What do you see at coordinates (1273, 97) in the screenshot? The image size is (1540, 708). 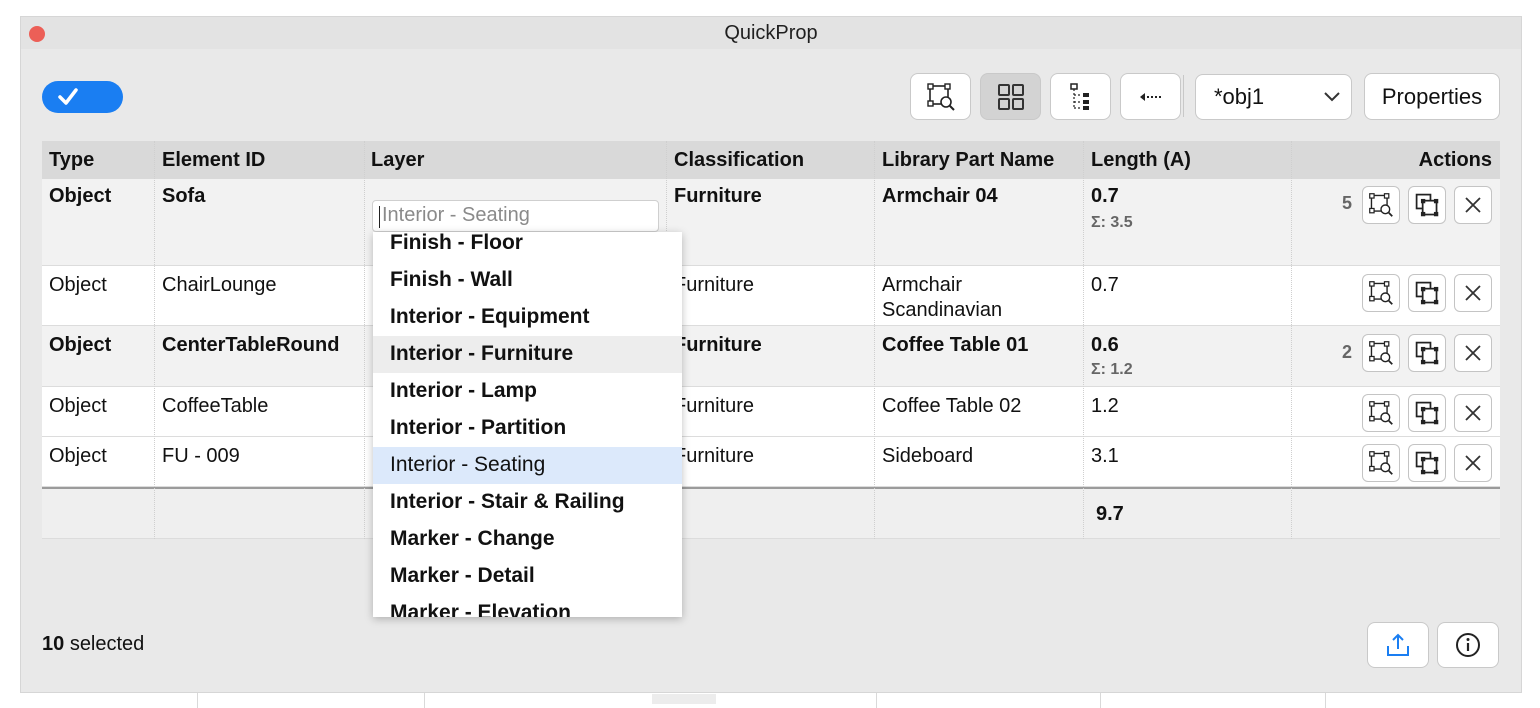 I see `view-select: *obj1` at bounding box center [1273, 97].